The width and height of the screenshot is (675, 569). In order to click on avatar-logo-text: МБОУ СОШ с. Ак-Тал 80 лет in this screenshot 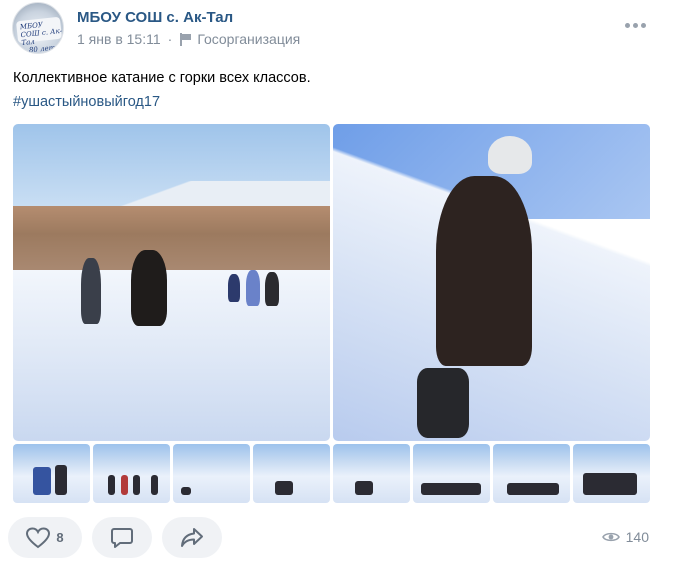, I will do `click(41, 37)`.